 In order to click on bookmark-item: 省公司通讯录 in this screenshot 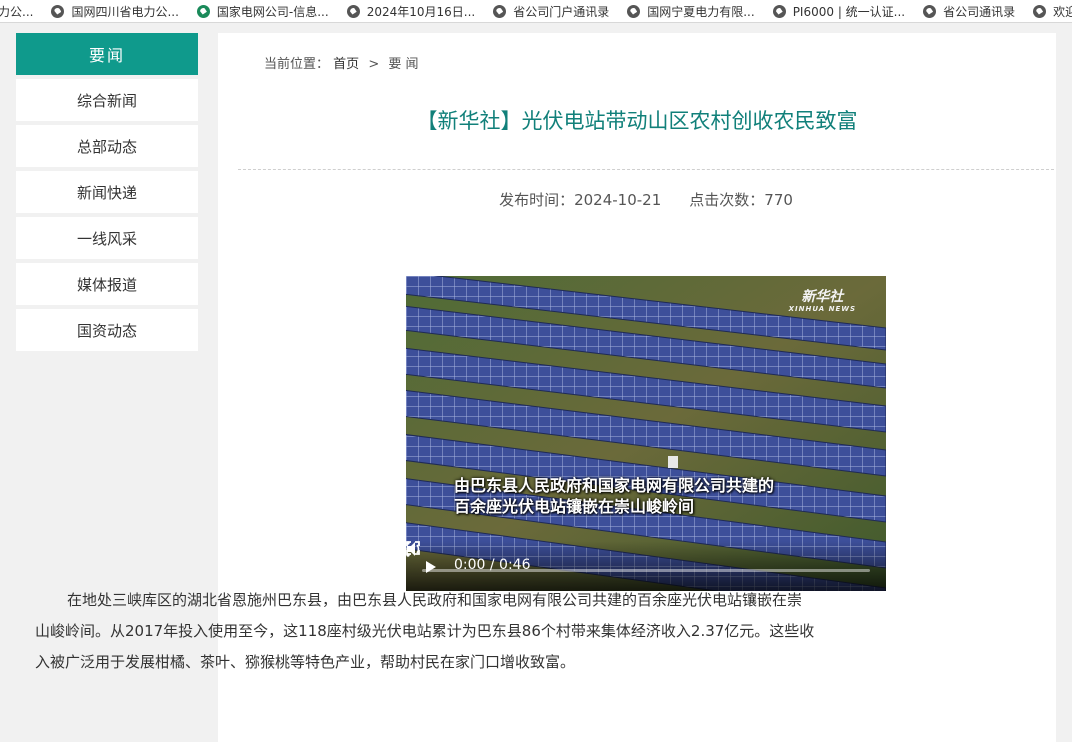, I will do `click(969, 11)`.